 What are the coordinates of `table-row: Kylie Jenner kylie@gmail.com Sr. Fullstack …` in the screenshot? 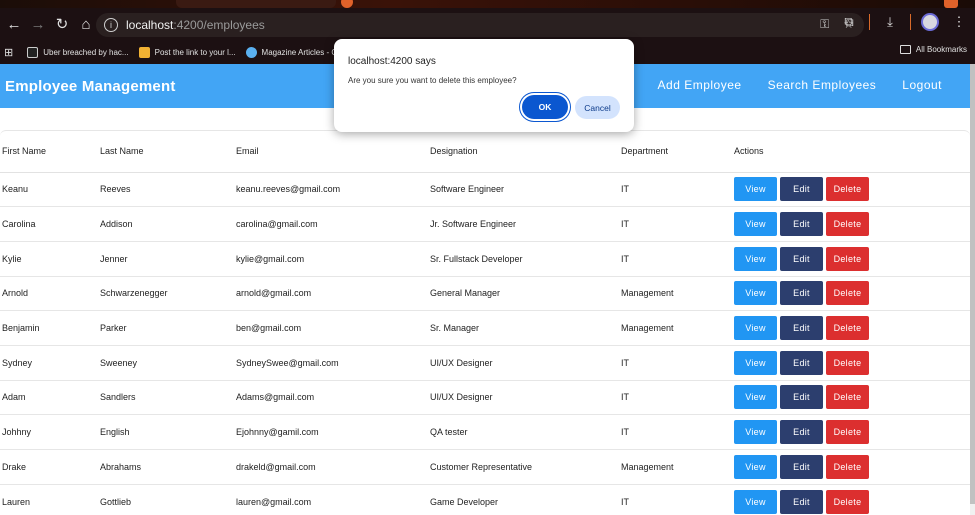 It's located at (485, 259).